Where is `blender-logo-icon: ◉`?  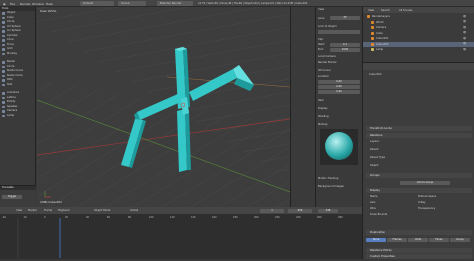 blender-logo-icon: ◉ is located at coordinates (4, 4).